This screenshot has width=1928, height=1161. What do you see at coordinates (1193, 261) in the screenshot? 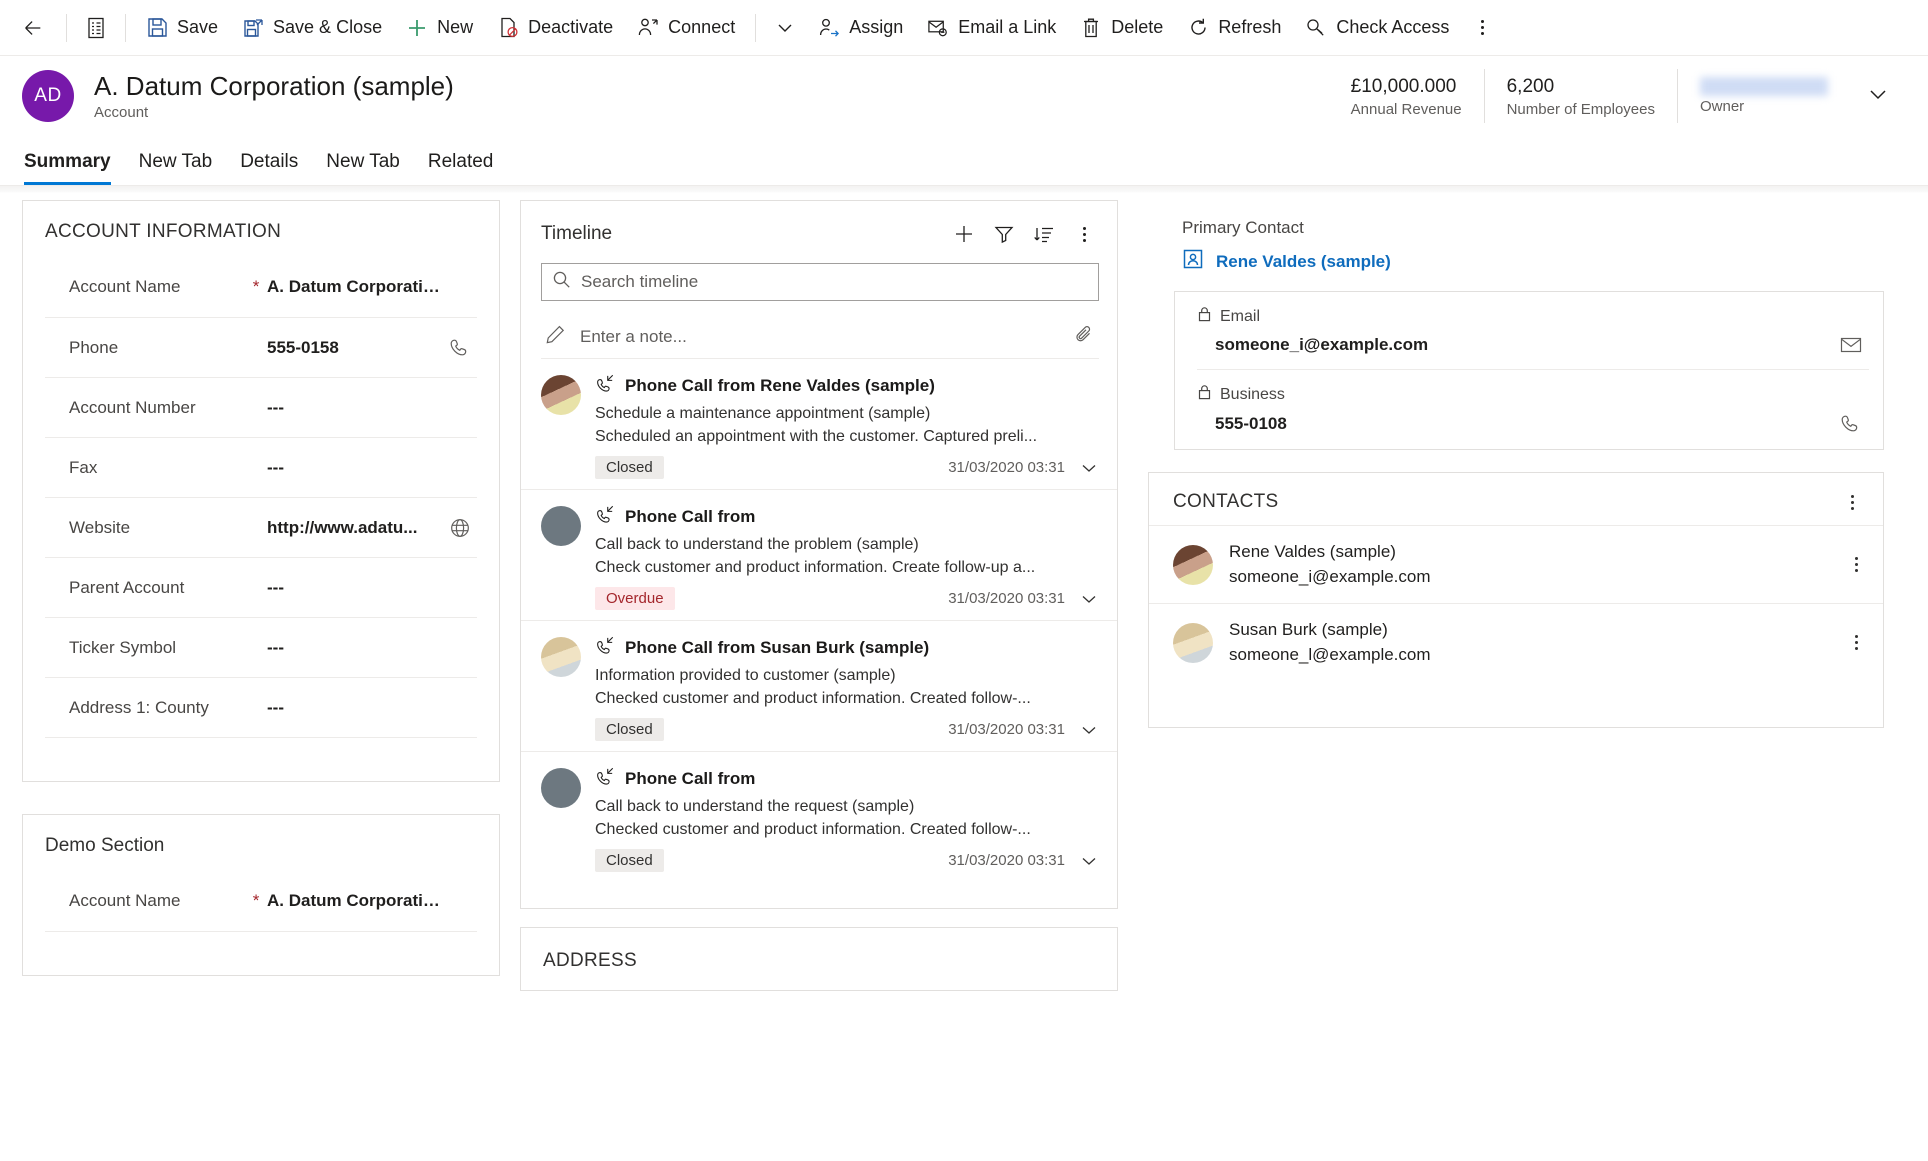
I see `contact-card-icon` at bounding box center [1193, 261].